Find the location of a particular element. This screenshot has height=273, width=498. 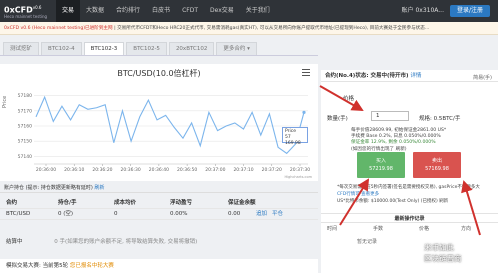

cell-contract: BTC/USD is located at coordinates (18, 214).